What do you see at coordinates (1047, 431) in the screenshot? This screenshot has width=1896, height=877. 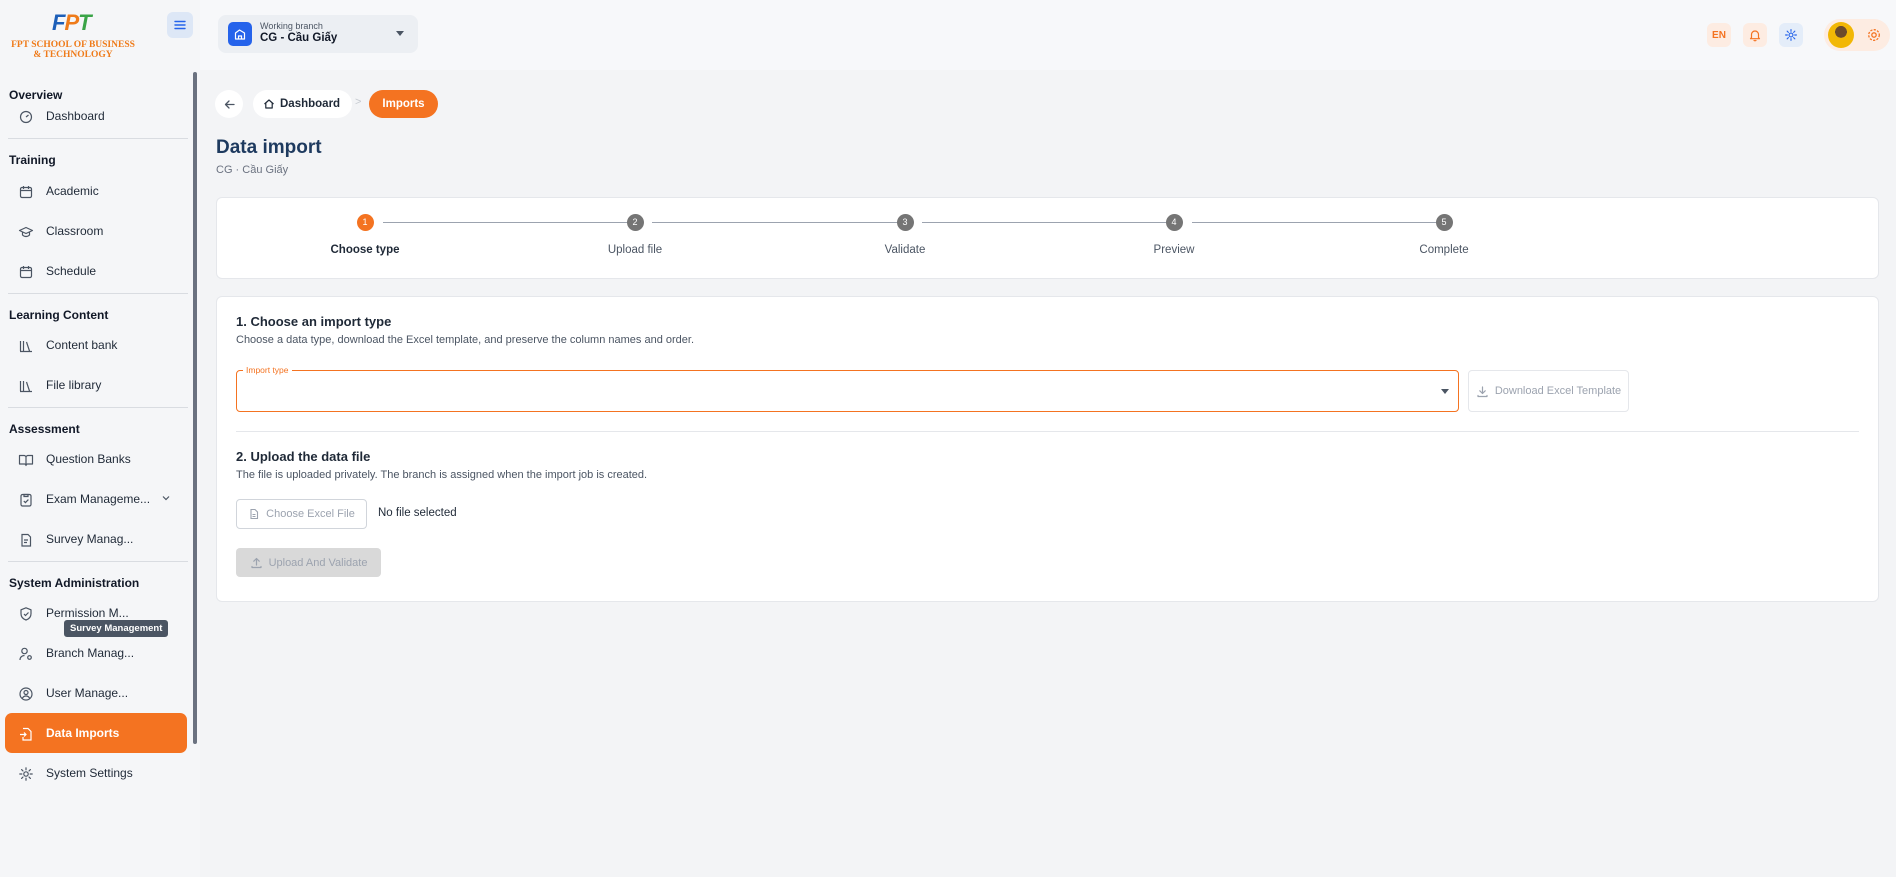 I see `card-divider` at bounding box center [1047, 431].